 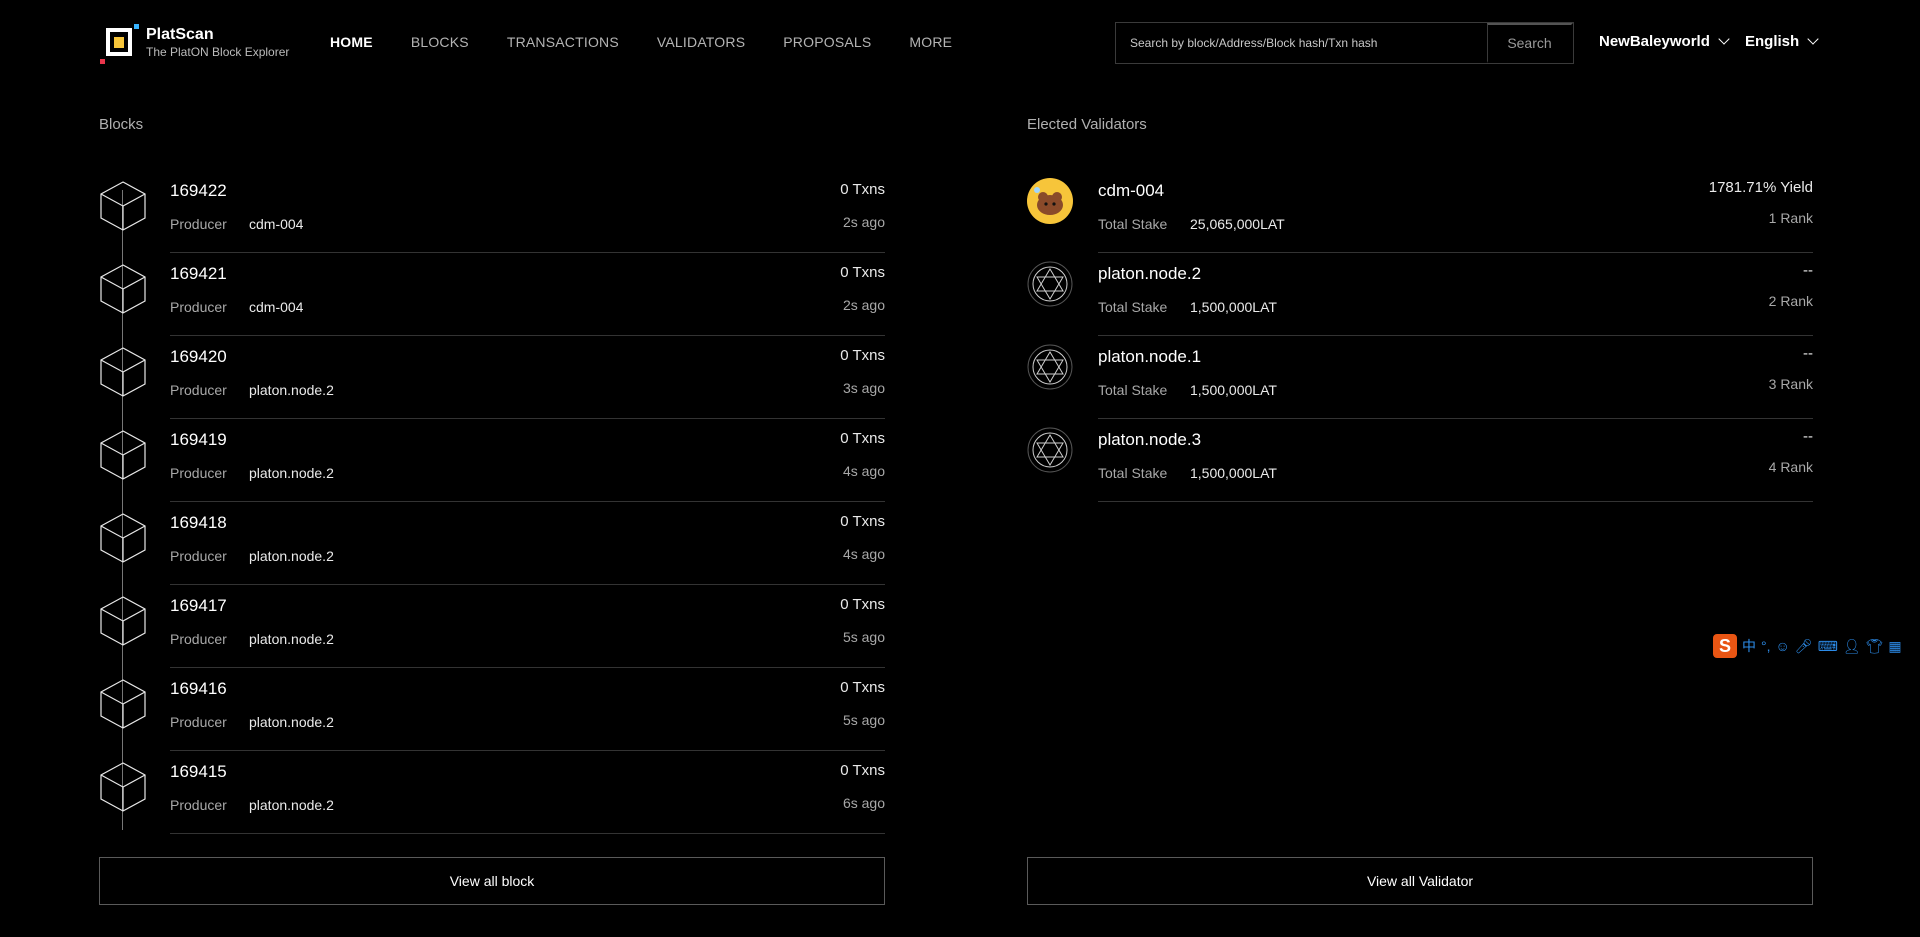 What do you see at coordinates (1749, 646) in the screenshot?
I see `ime-language: 中` at bounding box center [1749, 646].